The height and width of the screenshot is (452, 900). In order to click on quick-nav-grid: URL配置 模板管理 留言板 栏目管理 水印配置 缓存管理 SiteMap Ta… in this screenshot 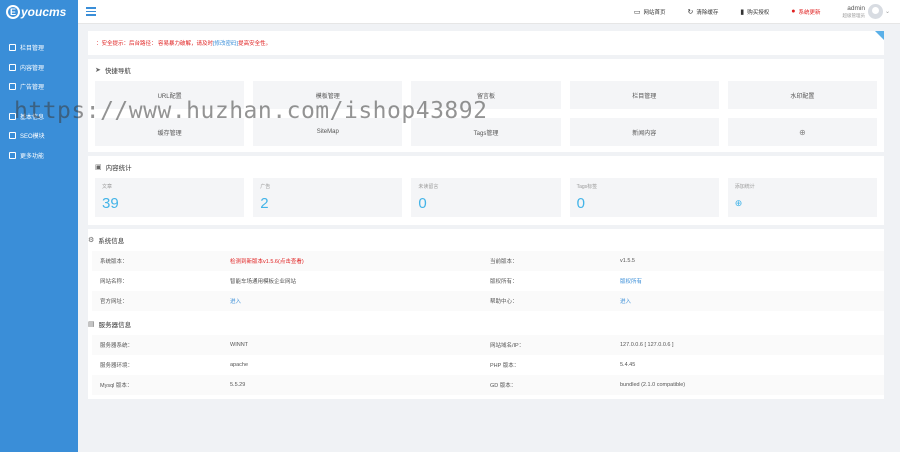, I will do `click(486, 113)`.